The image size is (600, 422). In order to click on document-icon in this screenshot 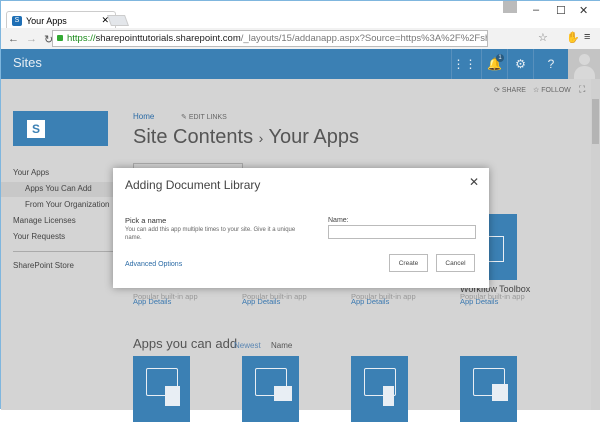, I will do `click(172, 396)`.